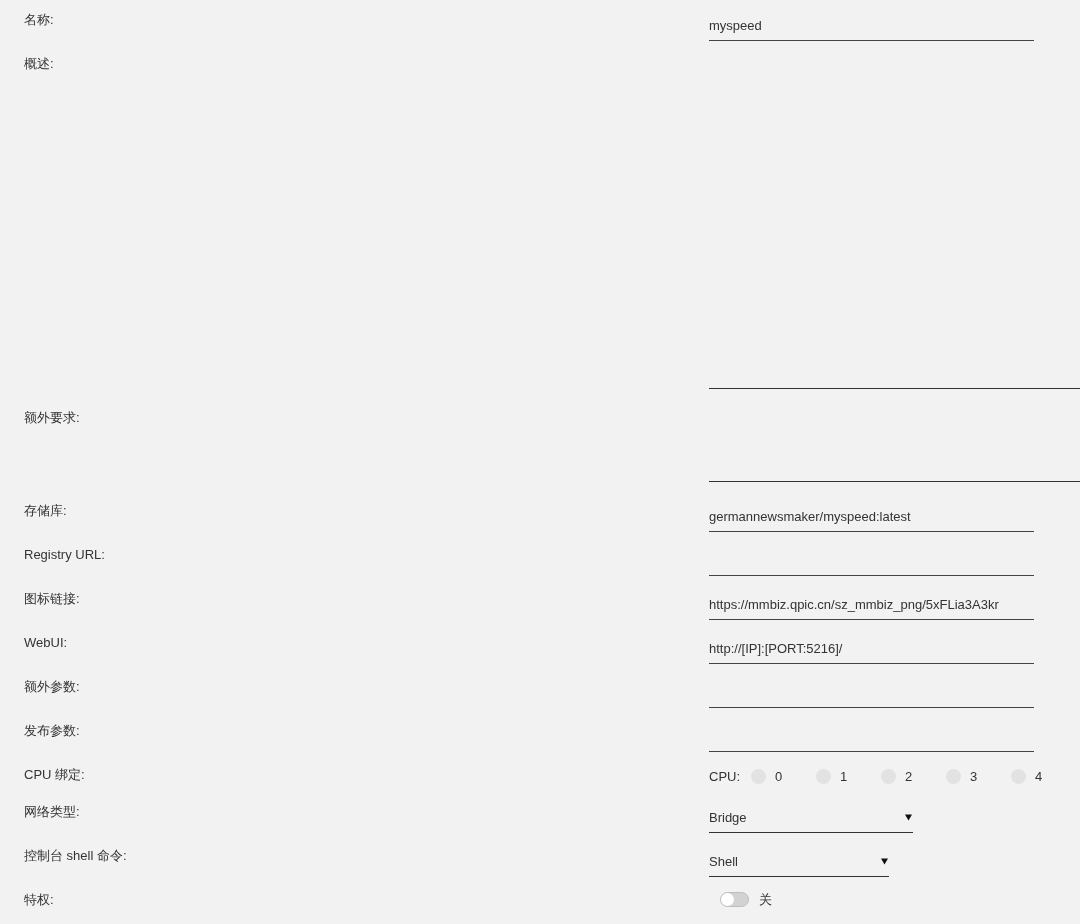 This screenshot has height=924, width=1080. I want to click on field-label: WebUI:, so click(46, 642).